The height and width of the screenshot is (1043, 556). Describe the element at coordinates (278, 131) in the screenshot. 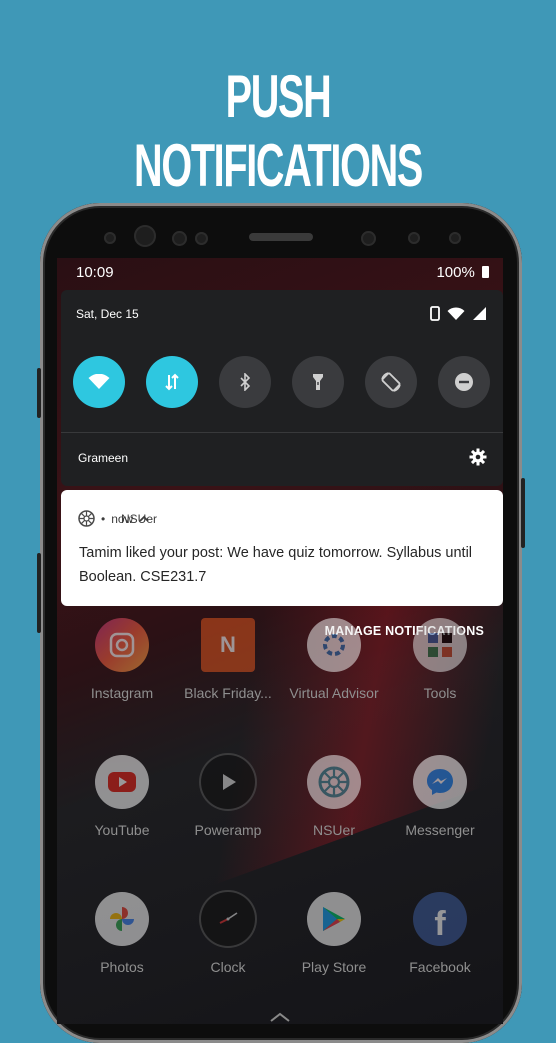

I see `page-headline: PUSH NOTIFICATIONS` at that location.